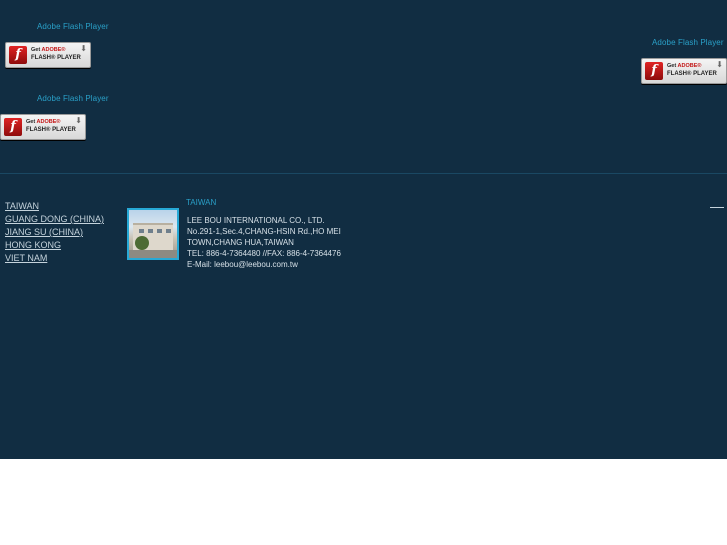 Image resolution: width=727 pixels, height=545 pixels. What do you see at coordinates (240, 242) in the screenshot?
I see `address-line: TOWN,CHANG HUA,TAIWAN` at bounding box center [240, 242].